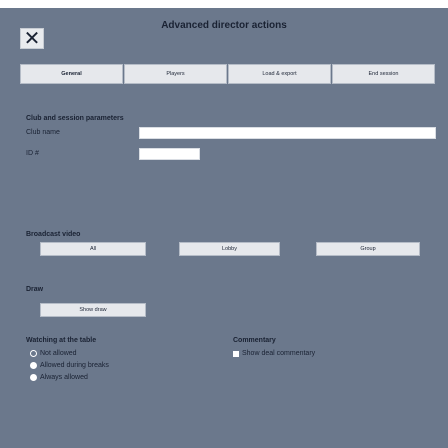 Image resolution: width=448 pixels, height=448 pixels. I want to click on id-label: ID #, so click(32, 153).